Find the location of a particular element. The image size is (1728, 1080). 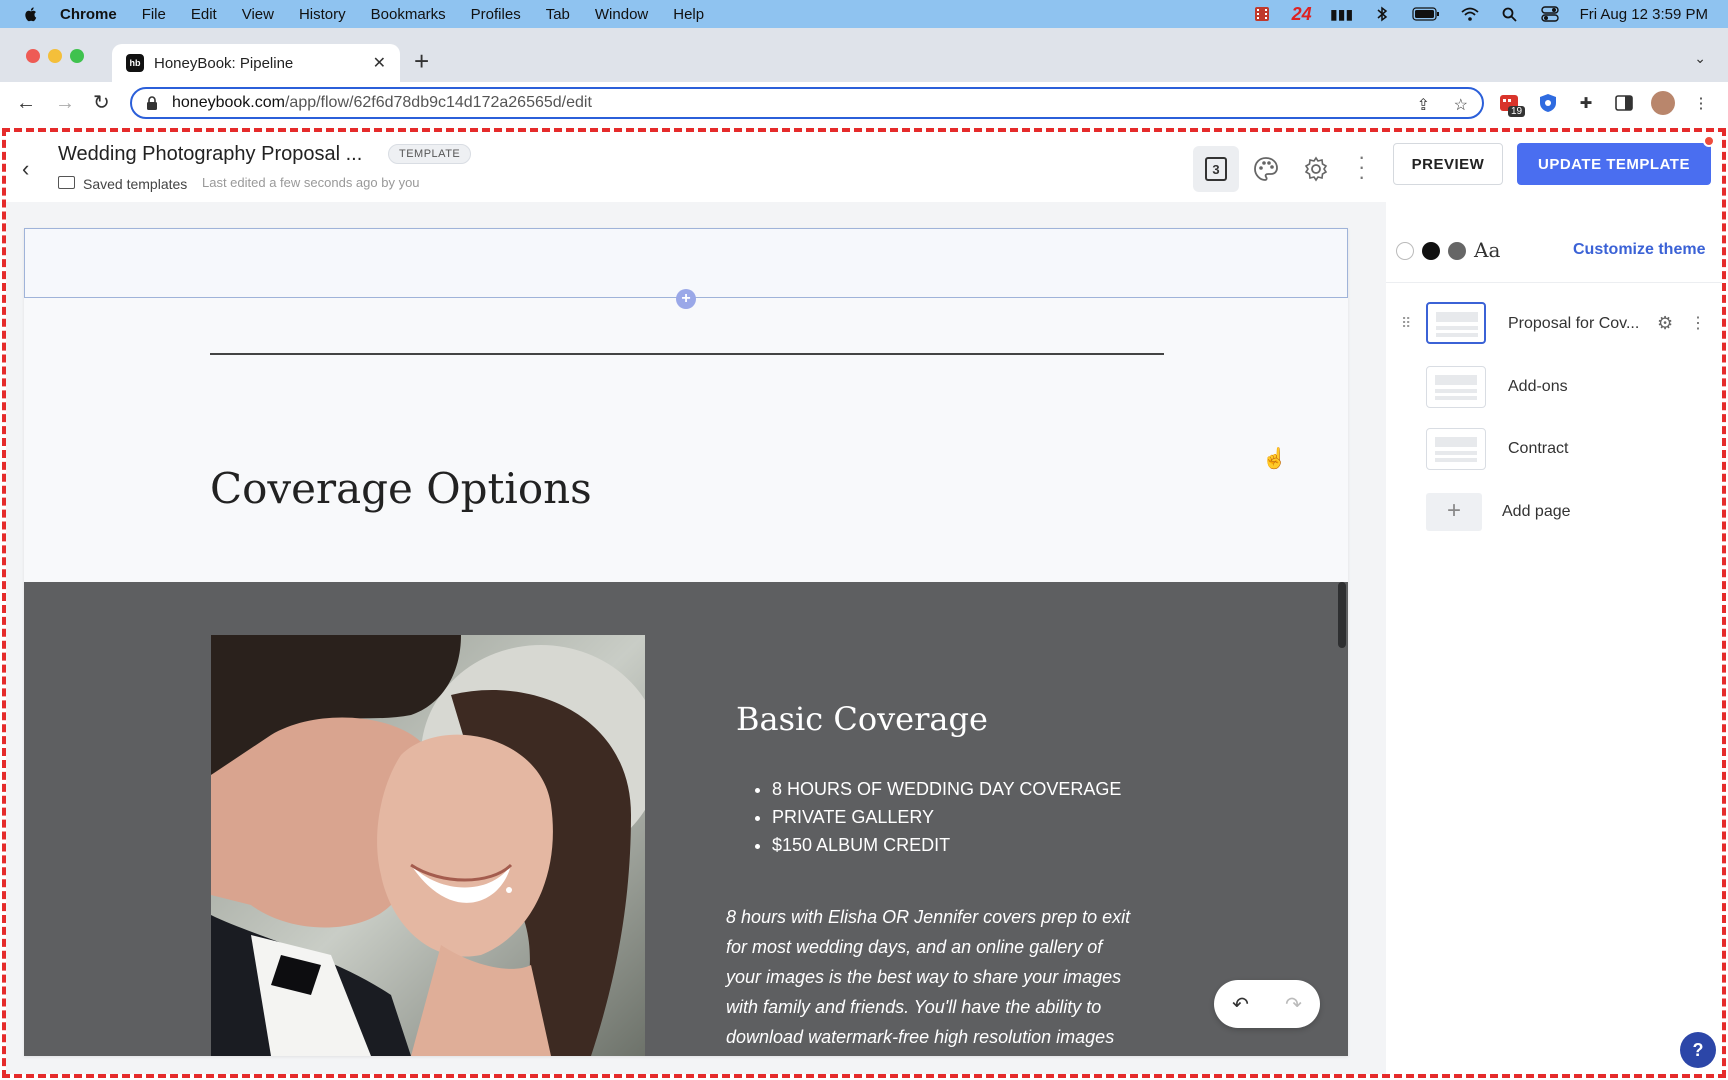

browser-tab-active: hb HoneyBook: Pipeline ✕ is located at coordinates (256, 63).